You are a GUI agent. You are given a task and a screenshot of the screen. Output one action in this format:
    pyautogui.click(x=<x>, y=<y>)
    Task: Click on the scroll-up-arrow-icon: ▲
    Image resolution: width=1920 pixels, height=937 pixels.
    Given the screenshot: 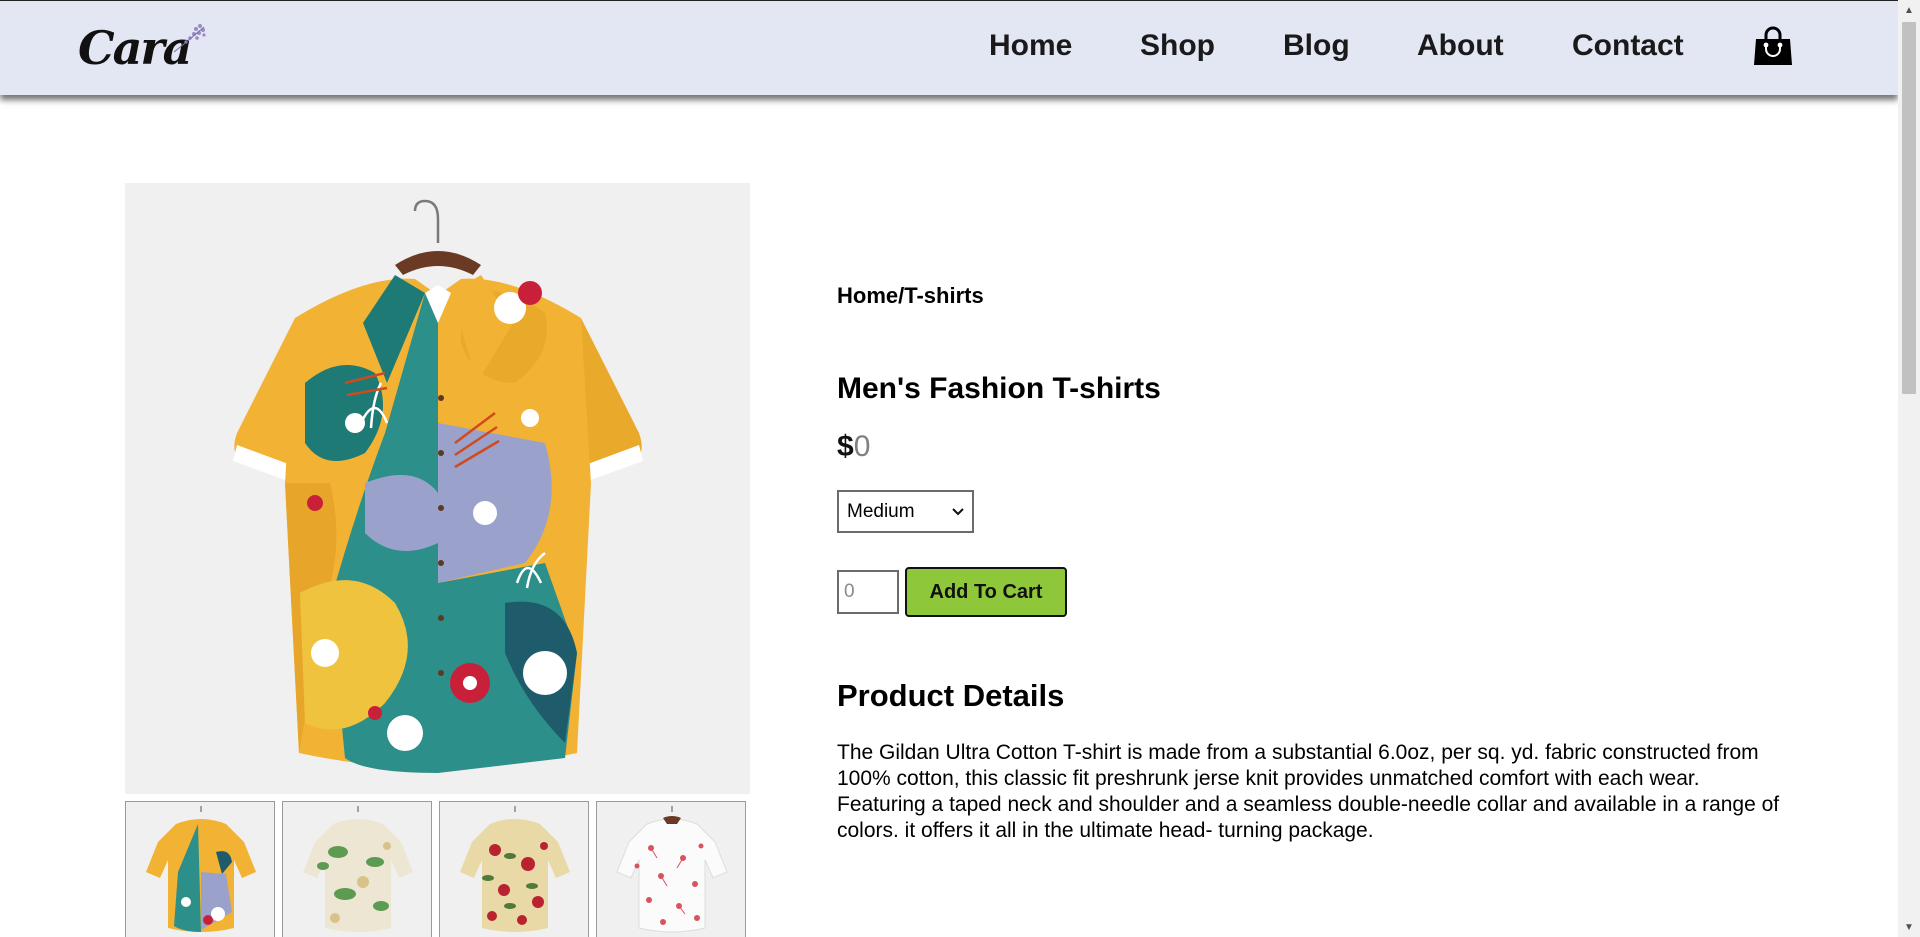 What is the action you would take?
    pyautogui.click(x=1909, y=10)
    